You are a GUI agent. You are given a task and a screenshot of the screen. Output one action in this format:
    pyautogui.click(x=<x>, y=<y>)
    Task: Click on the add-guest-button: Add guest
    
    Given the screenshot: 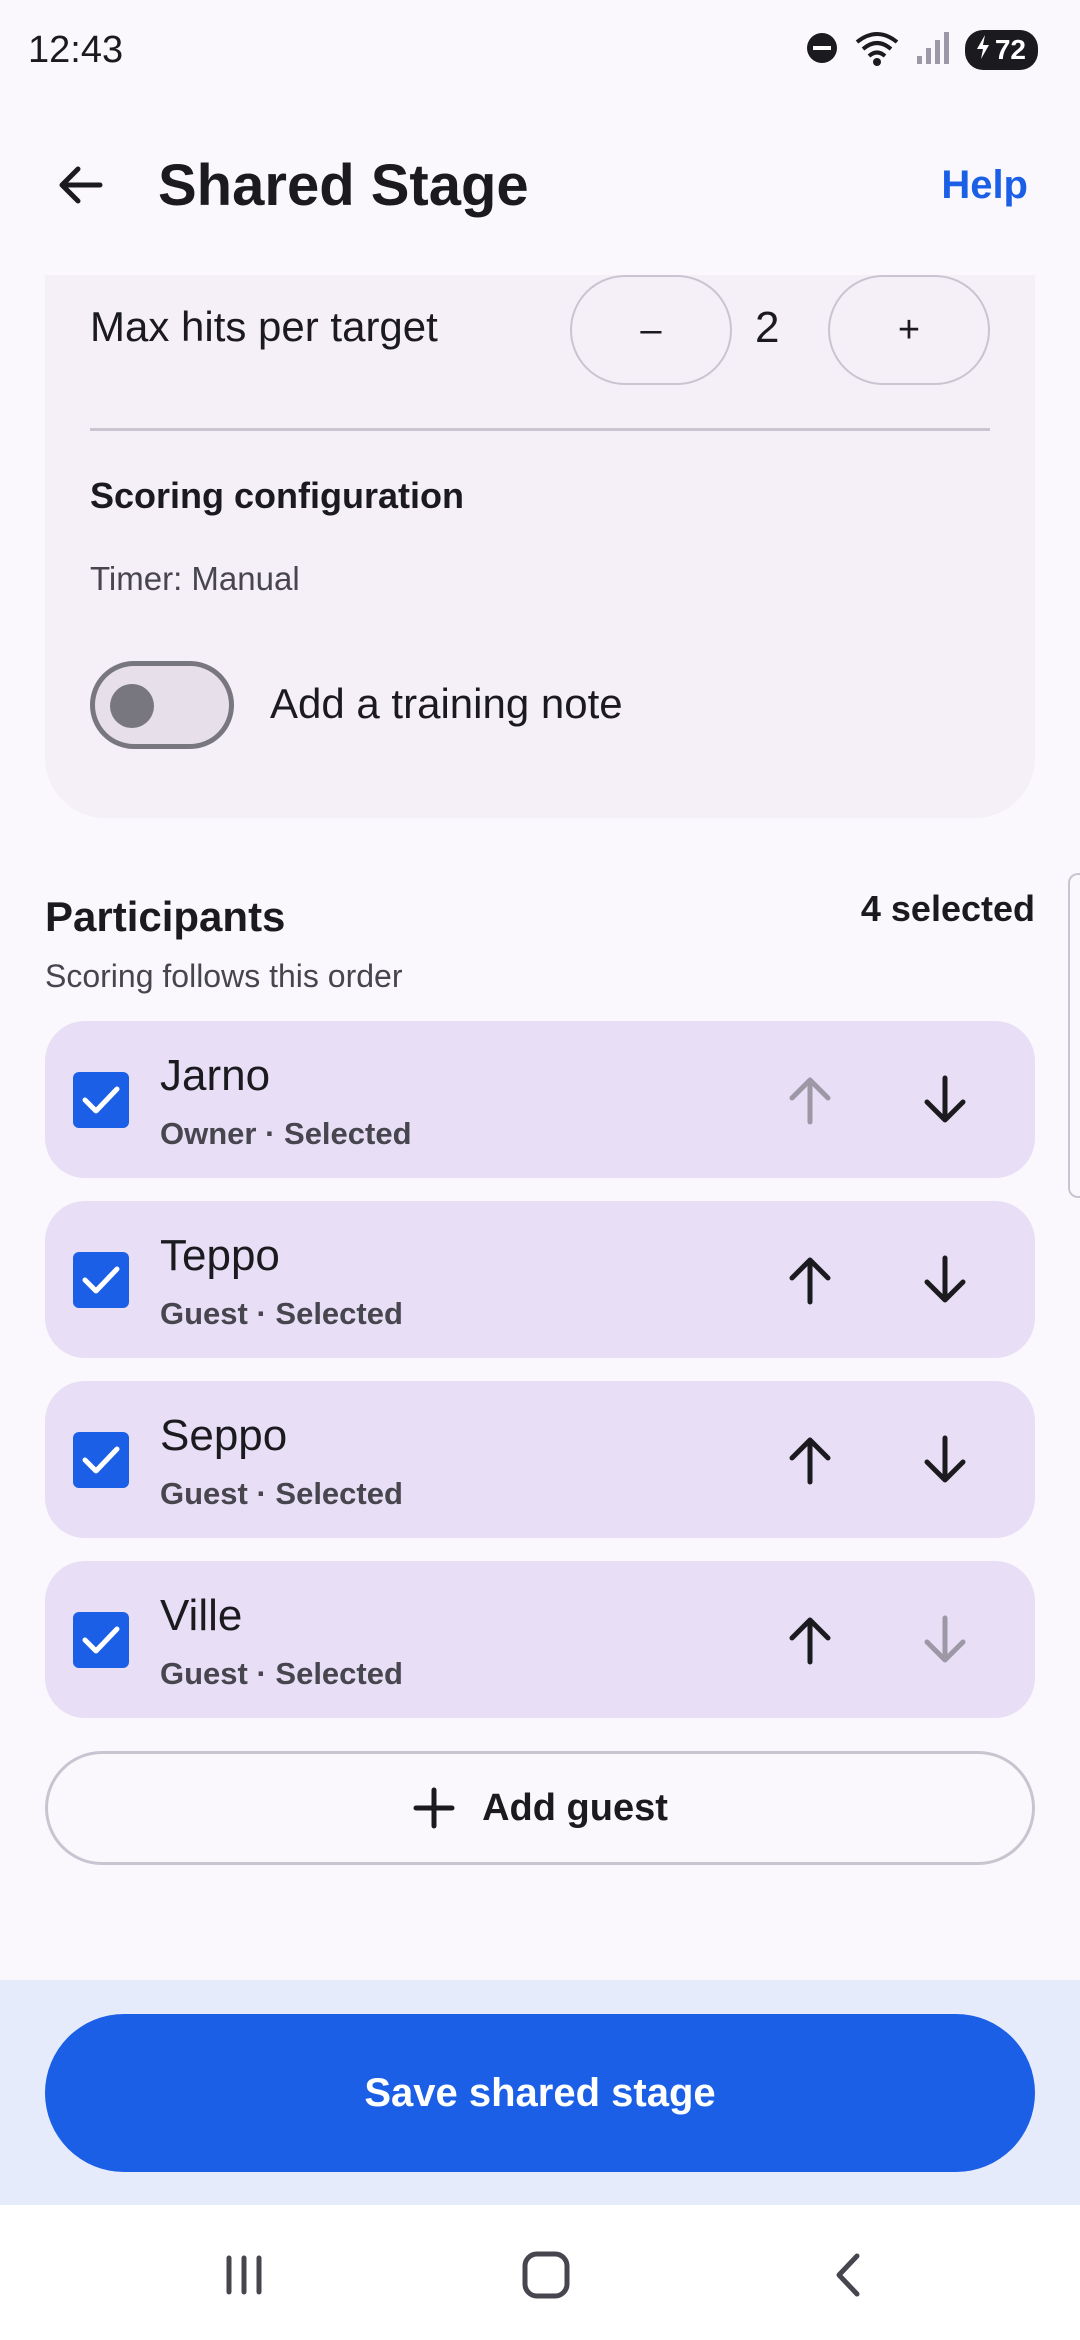 What is the action you would take?
    pyautogui.click(x=540, y=1808)
    